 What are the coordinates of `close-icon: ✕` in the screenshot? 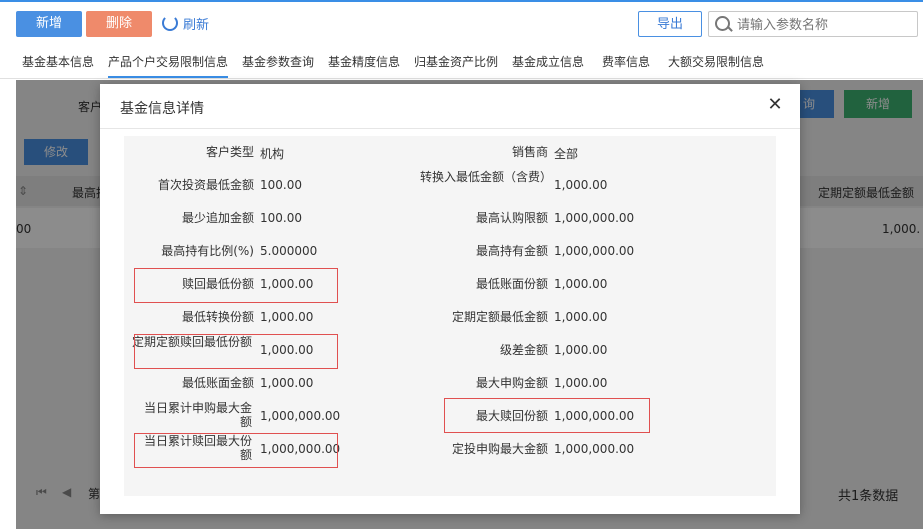 It's located at (775, 105).